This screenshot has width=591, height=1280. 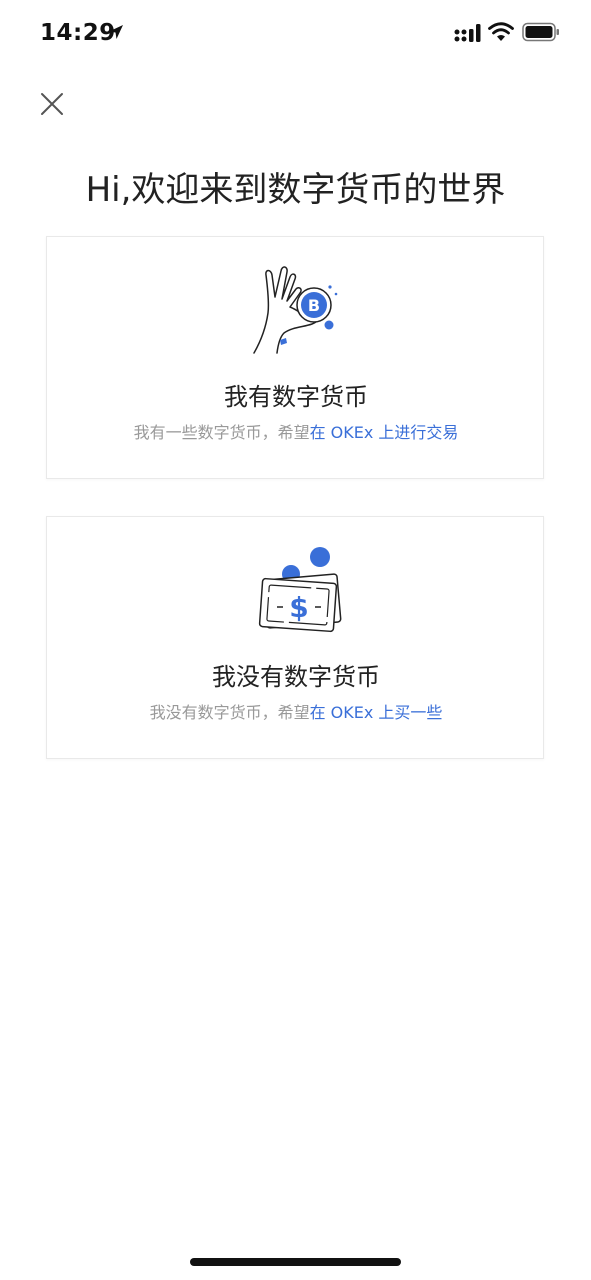 I want to click on card-description: 我没有数字货币，希望在 OKEx 上买一些, so click(x=296, y=711).